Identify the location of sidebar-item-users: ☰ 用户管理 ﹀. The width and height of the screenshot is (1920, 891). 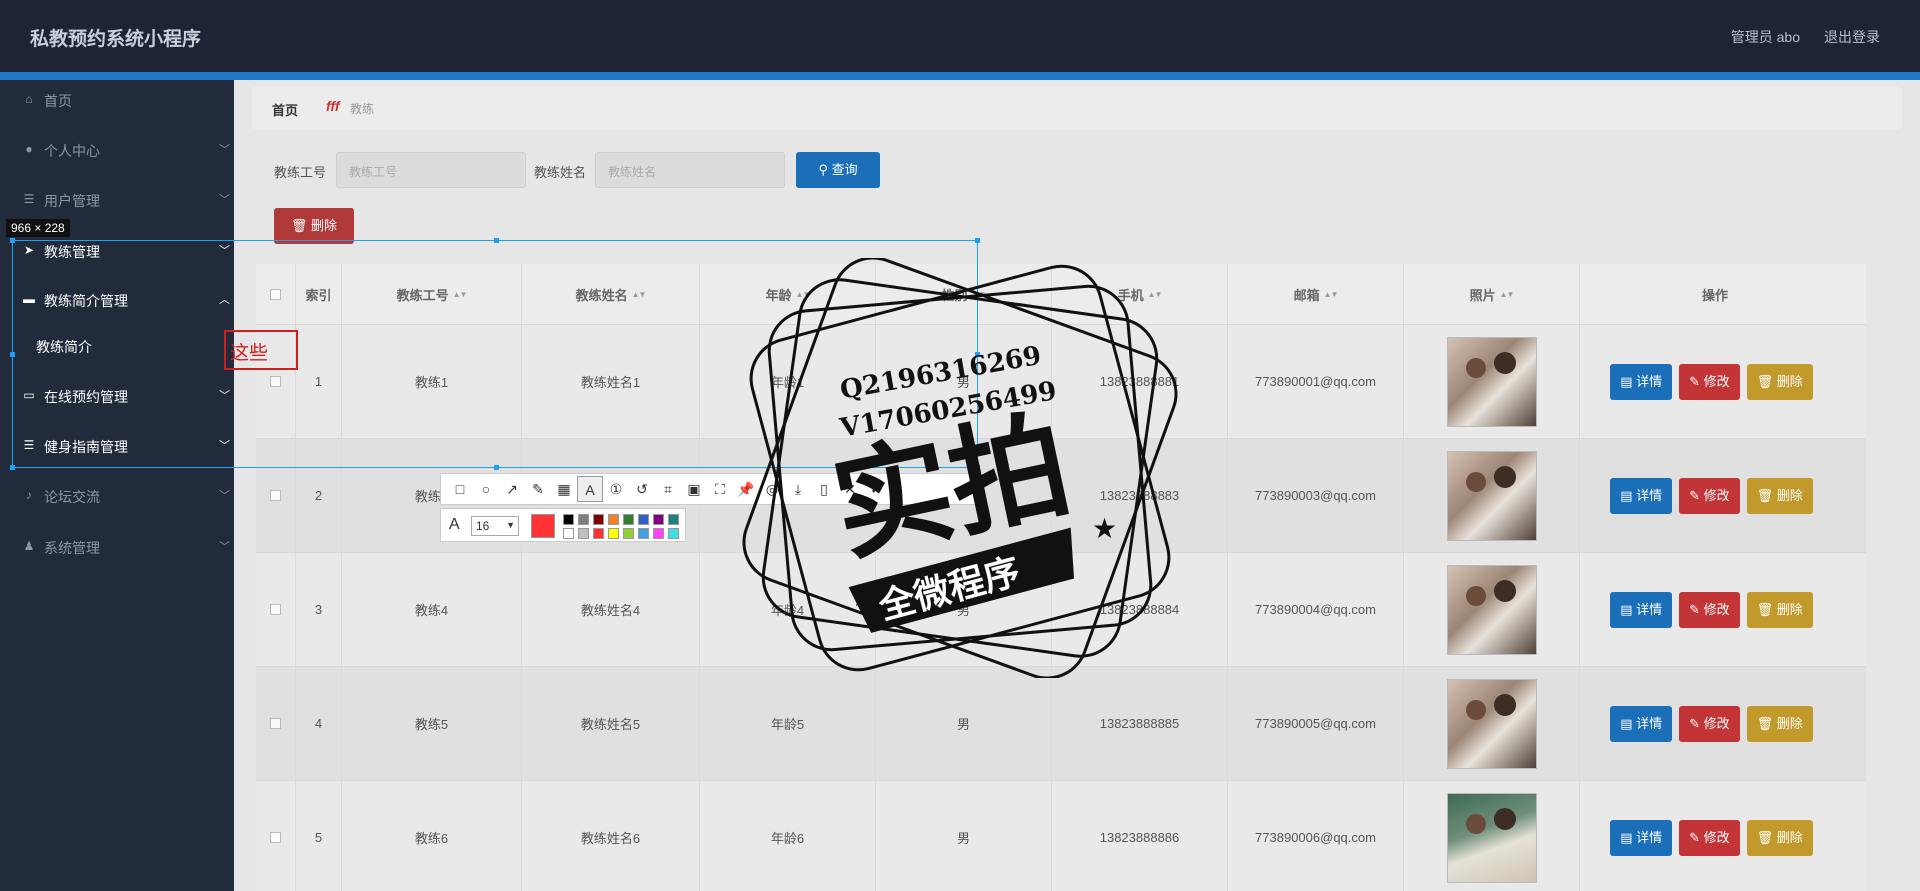
(117, 200).